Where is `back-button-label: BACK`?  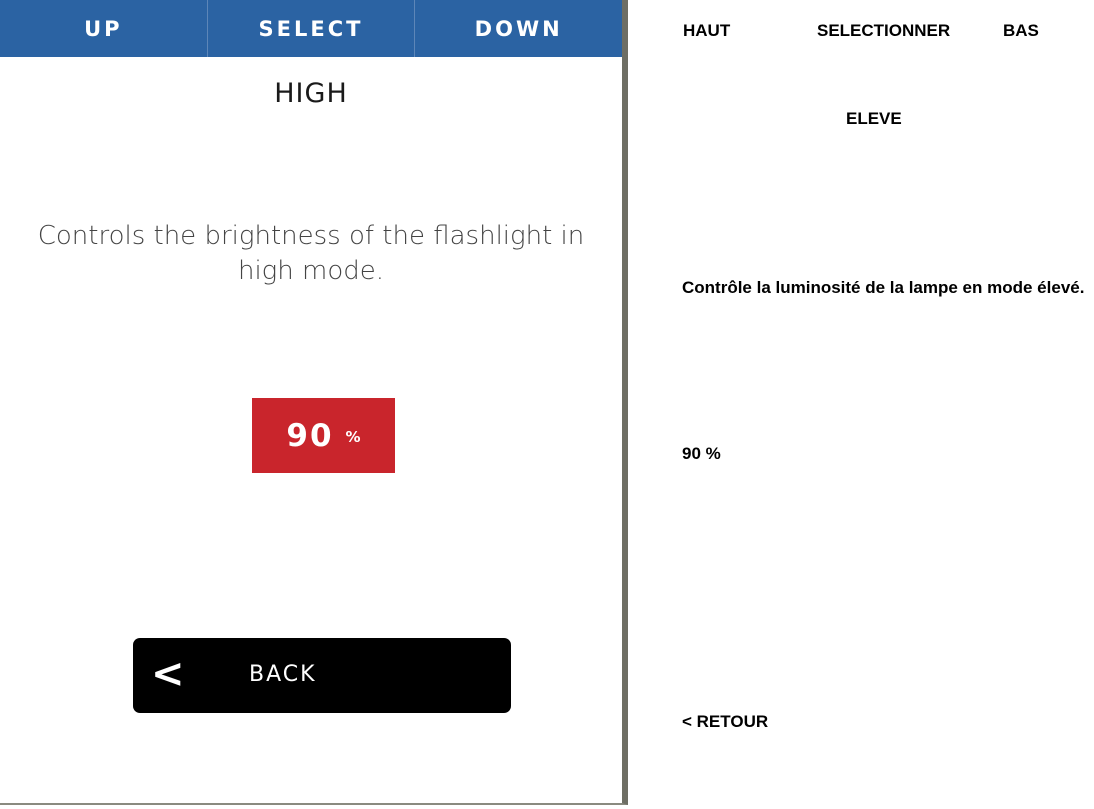
back-button-label: BACK is located at coordinates (283, 674).